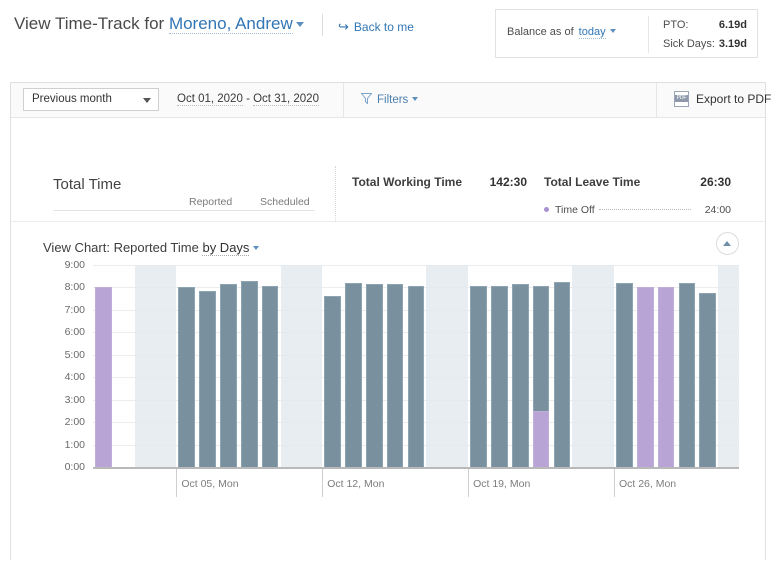  I want to click on y-axis-tick-label: 5:00, so click(74, 354).